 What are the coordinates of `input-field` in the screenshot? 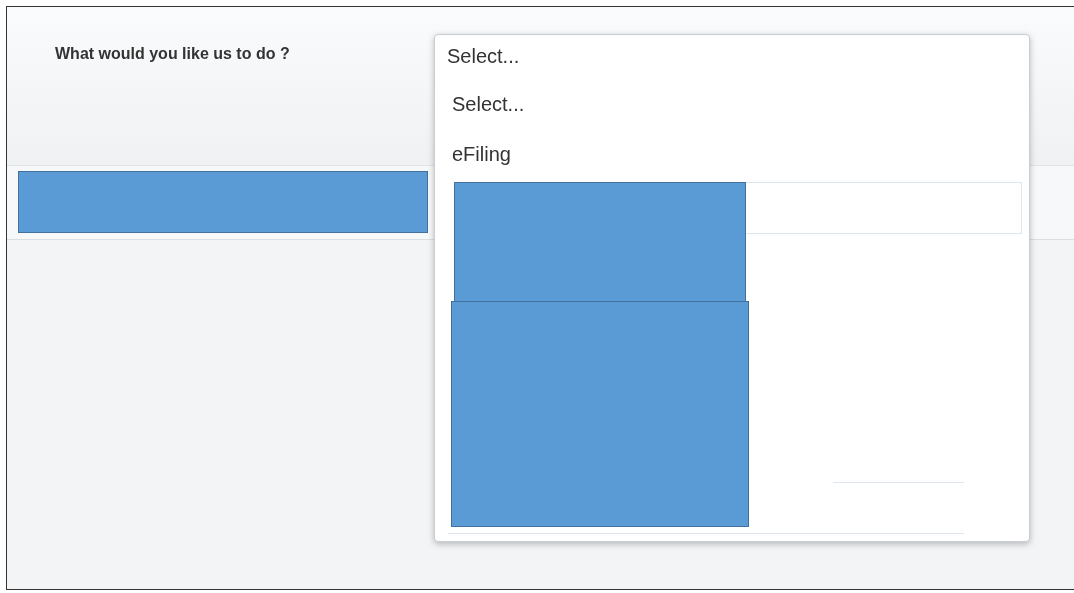 It's located at (884, 208).